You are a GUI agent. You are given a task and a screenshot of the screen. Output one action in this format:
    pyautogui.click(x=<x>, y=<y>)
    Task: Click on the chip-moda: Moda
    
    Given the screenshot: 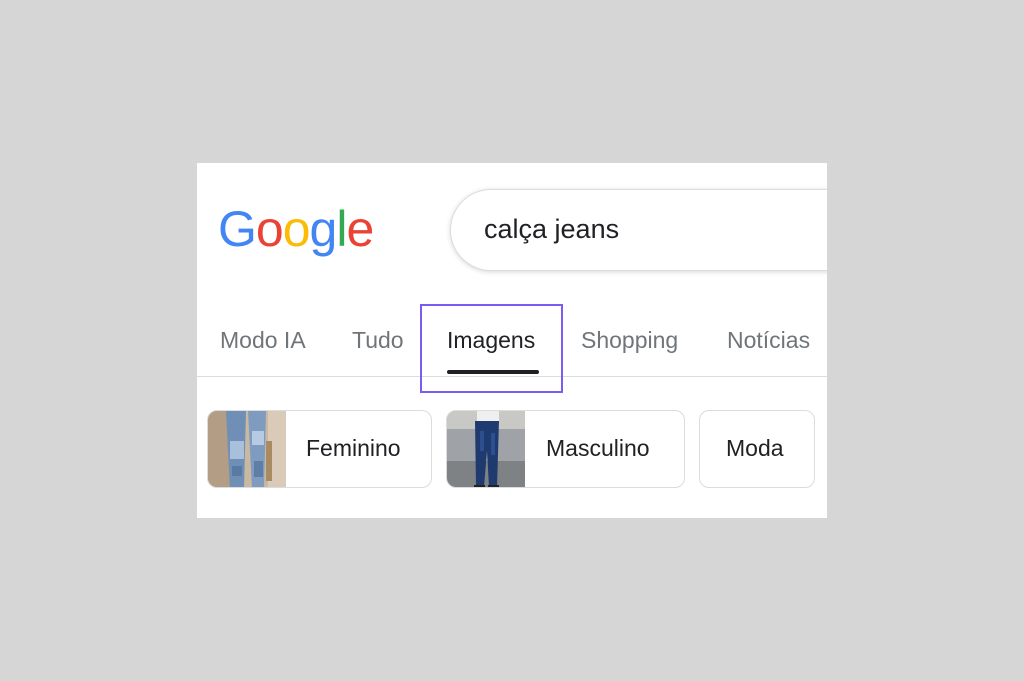 What is the action you would take?
    pyautogui.click(x=757, y=449)
    